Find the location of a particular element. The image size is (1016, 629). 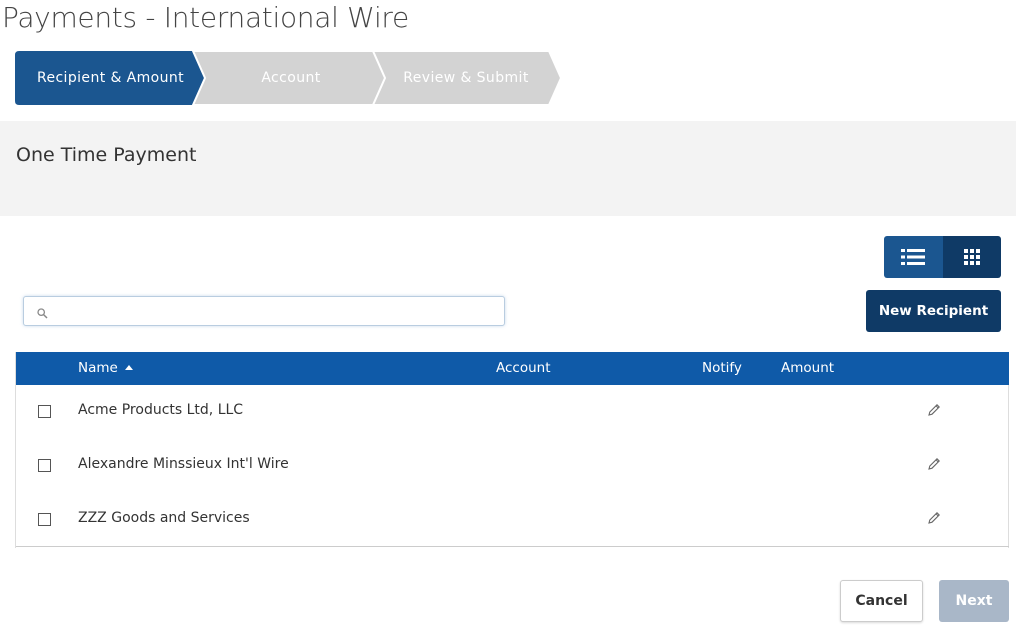

wizard-step-review-submit: Review & Submit is located at coordinates (471, 78).